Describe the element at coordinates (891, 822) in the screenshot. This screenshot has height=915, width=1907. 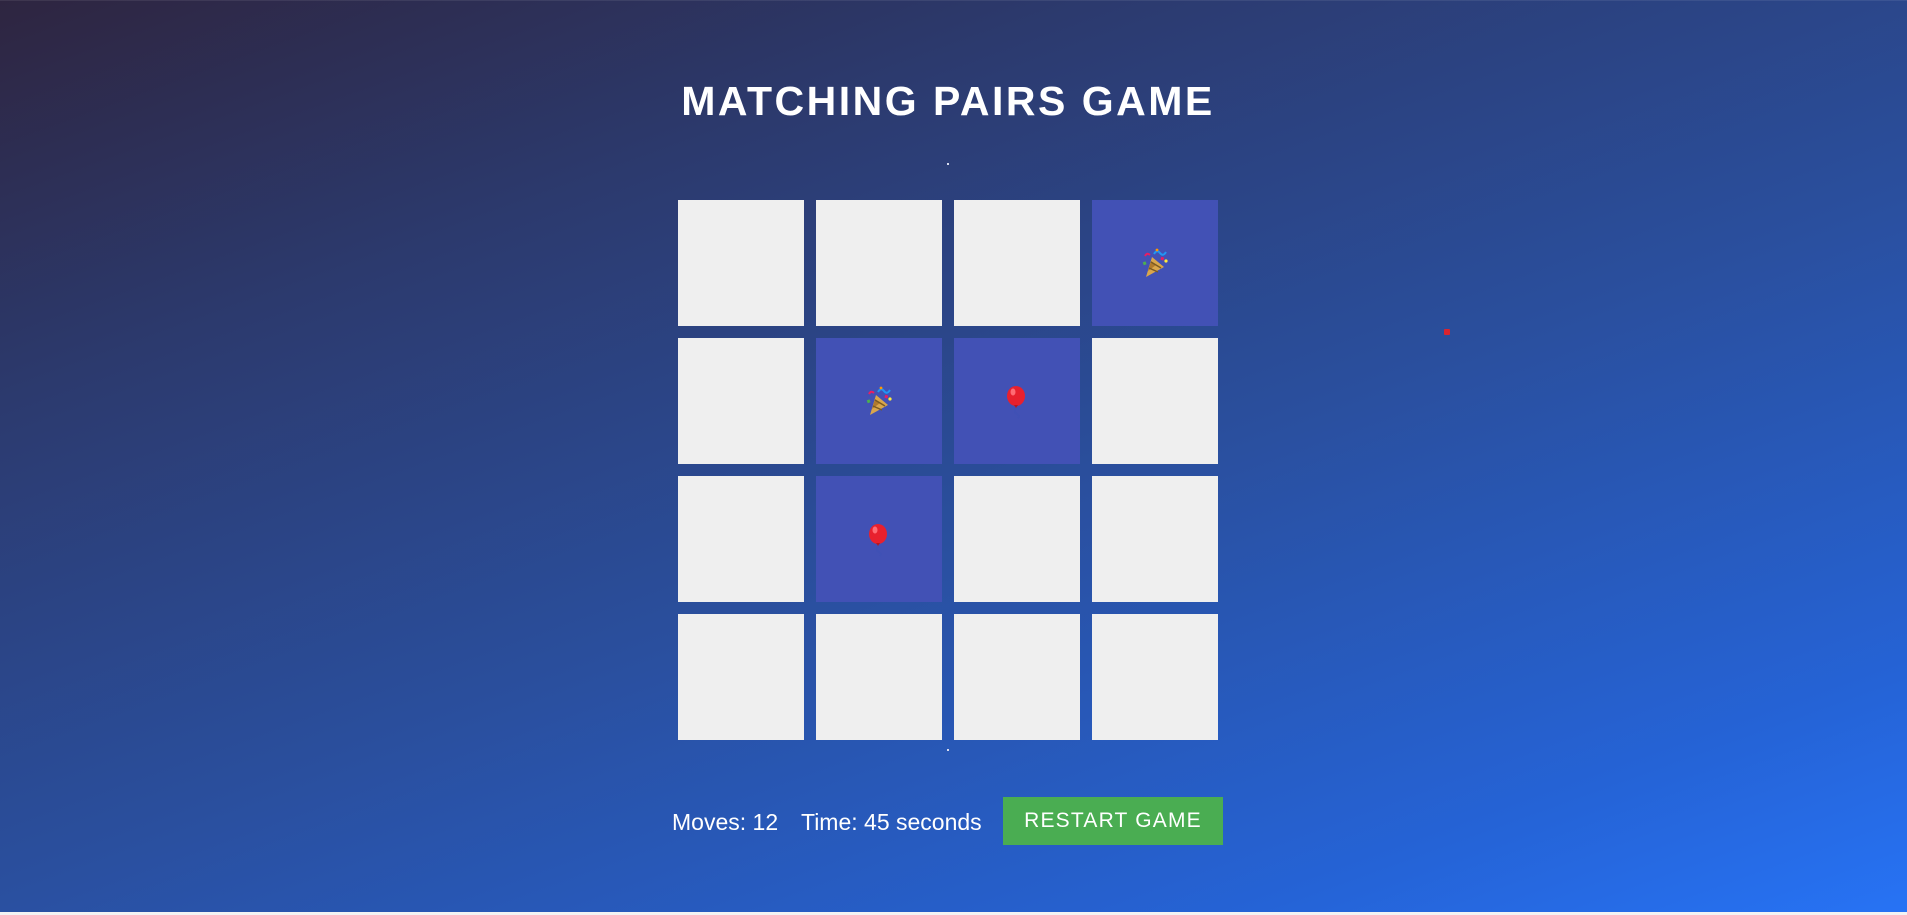
I see `time-counter: Time: 45 seconds` at that location.